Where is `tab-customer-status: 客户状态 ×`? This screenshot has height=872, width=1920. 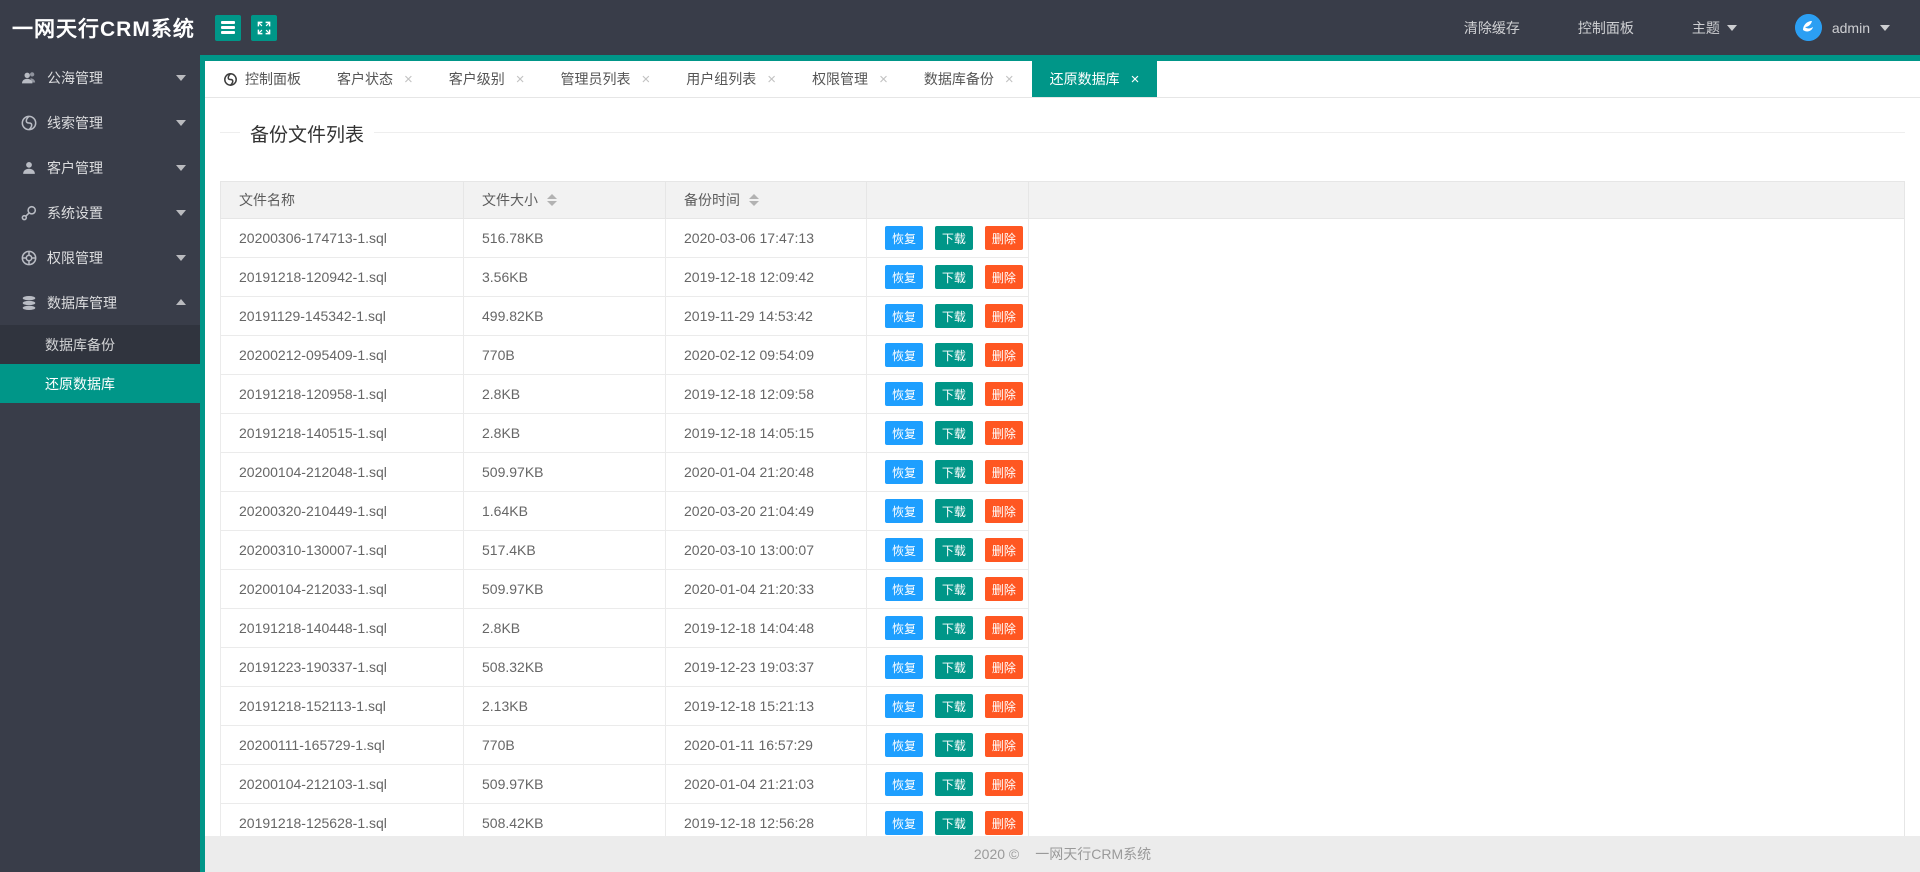
tab-customer-status: 客户状态 × is located at coordinates (375, 79).